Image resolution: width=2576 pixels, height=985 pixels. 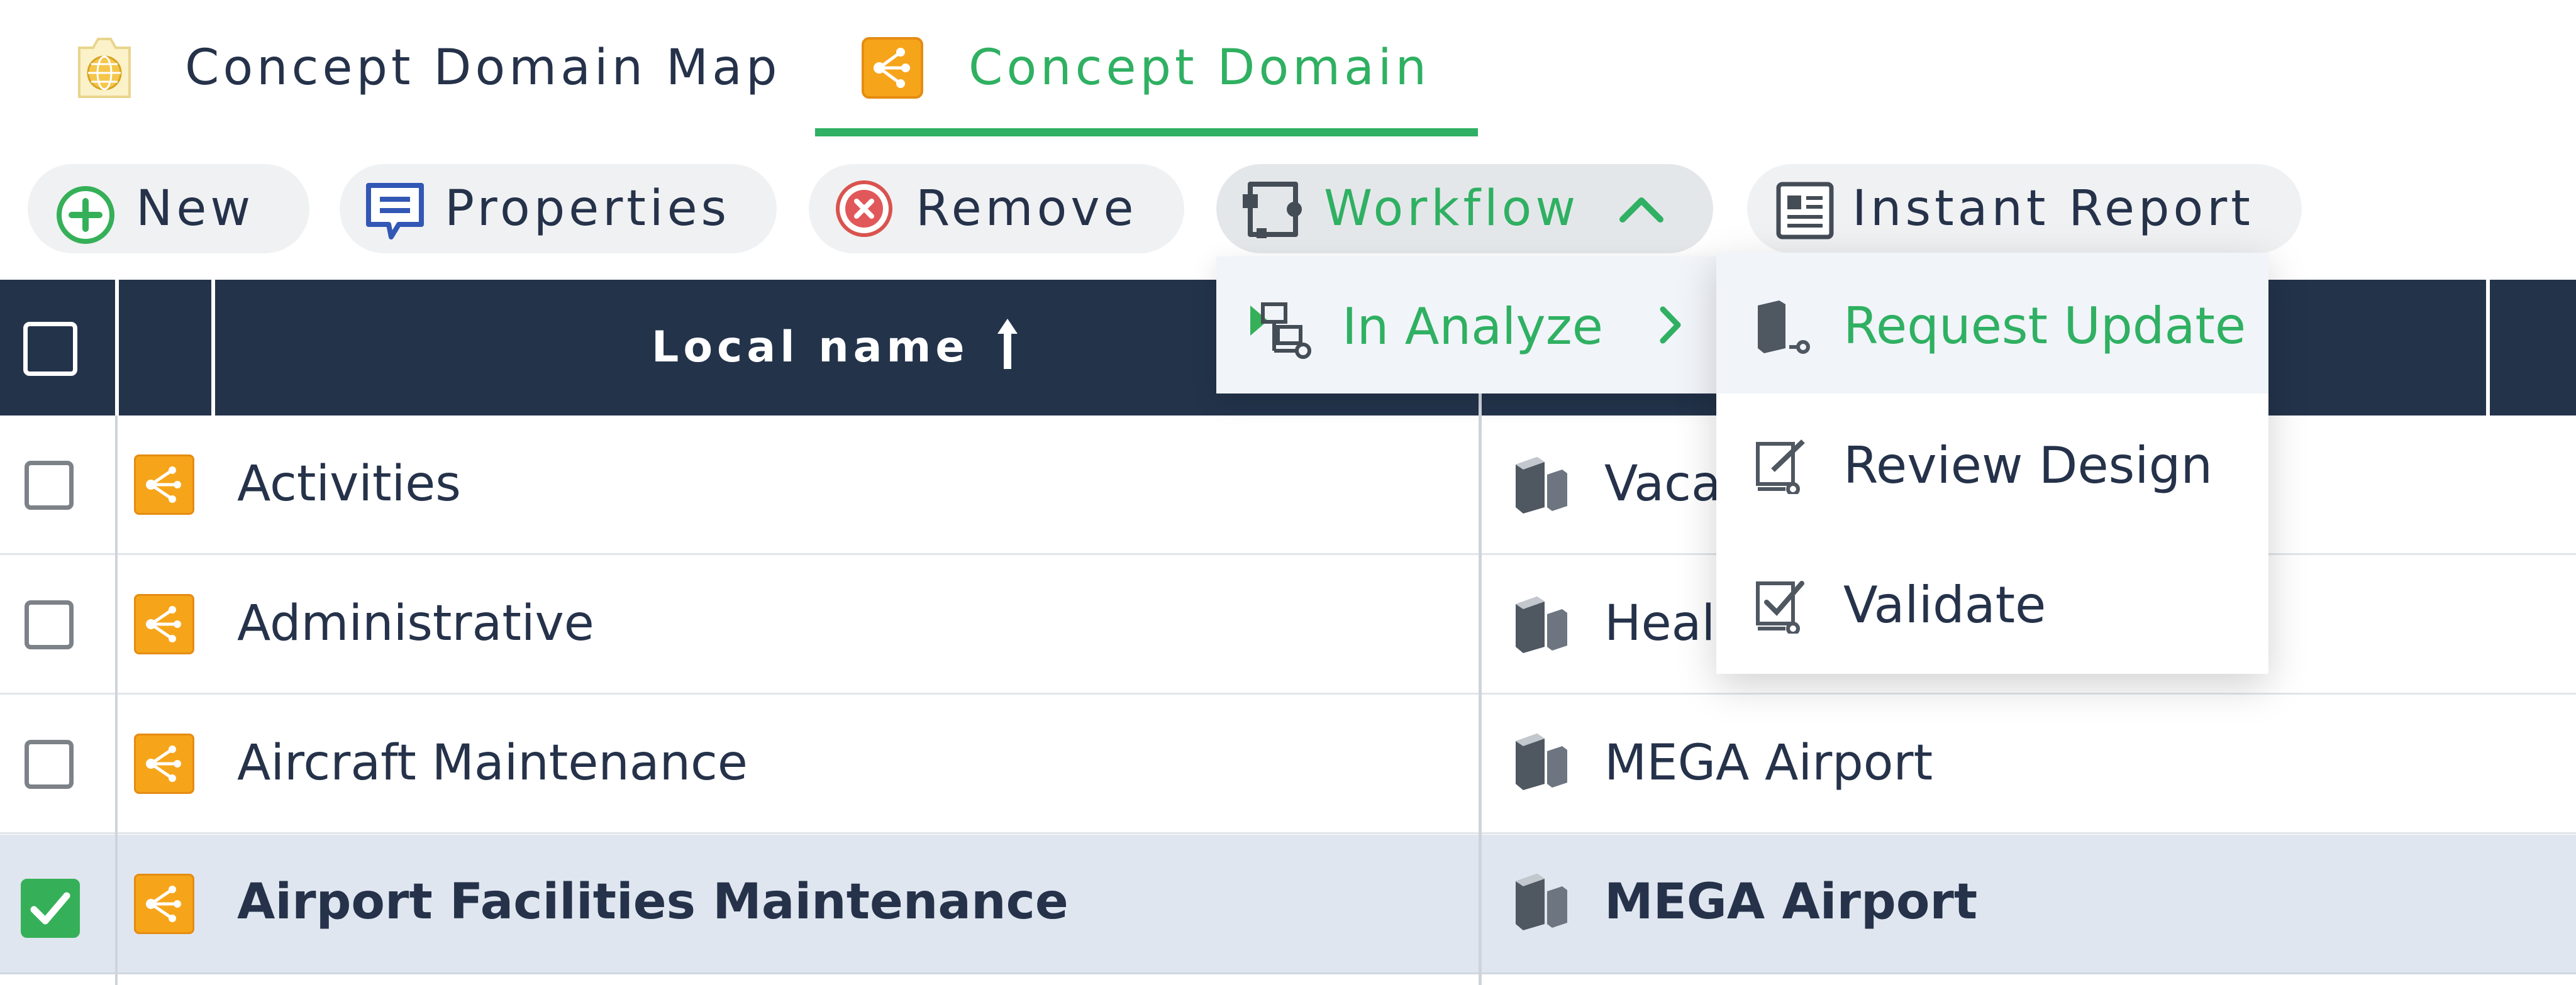 What do you see at coordinates (85, 216) in the screenshot?
I see `plus-circle-icon` at bounding box center [85, 216].